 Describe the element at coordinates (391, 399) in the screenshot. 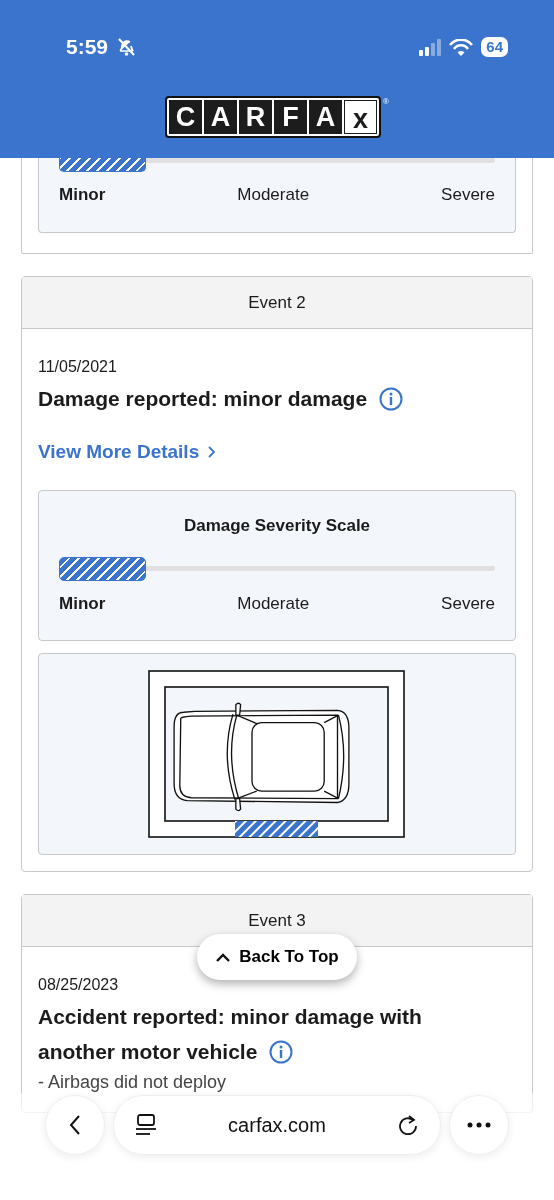

I see `info-icon` at that location.